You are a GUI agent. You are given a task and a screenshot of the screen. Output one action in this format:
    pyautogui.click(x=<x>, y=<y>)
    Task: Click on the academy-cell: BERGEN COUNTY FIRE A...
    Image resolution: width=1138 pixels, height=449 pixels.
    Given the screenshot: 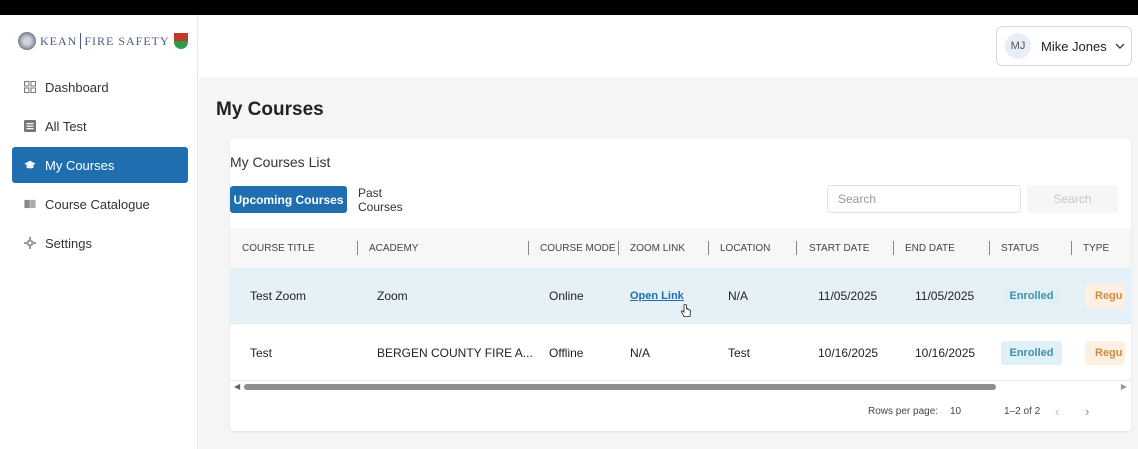 What is the action you would take?
    pyautogui.click(x=455, y=353)
    